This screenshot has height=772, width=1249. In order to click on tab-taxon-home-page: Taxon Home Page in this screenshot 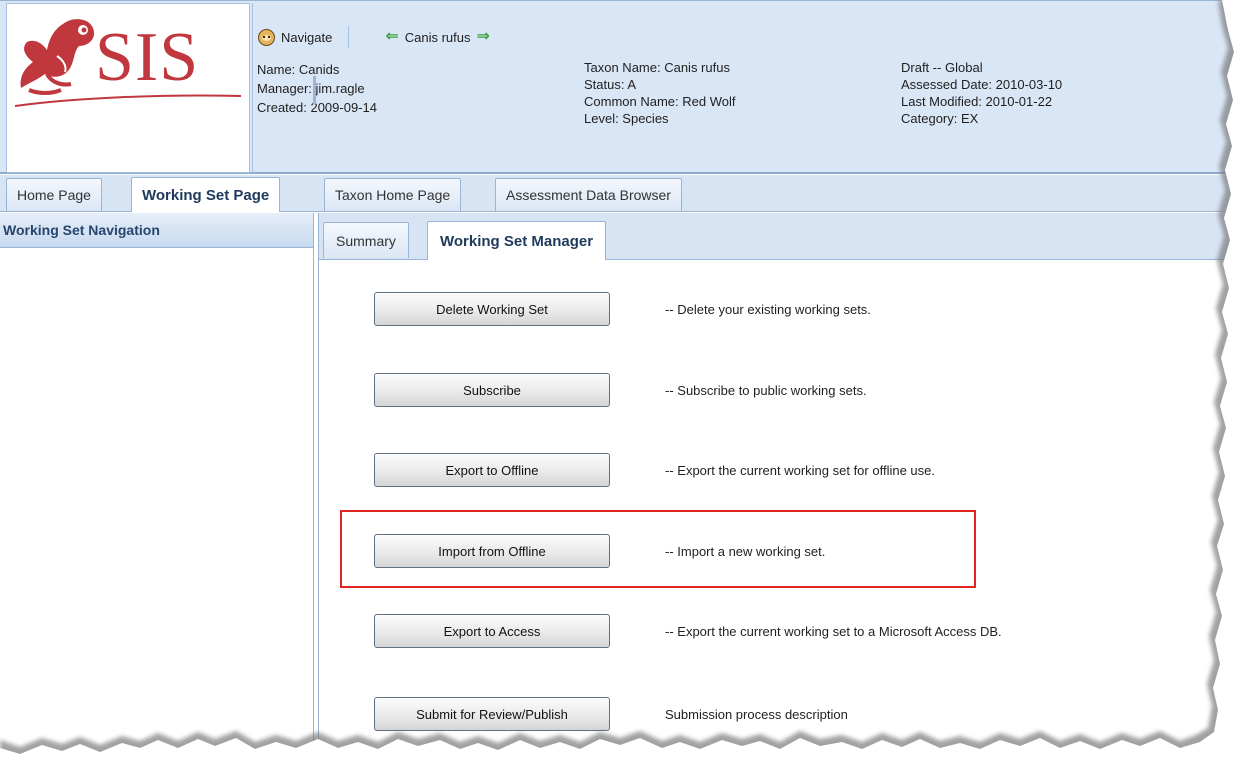, I will do `click(393, 194)`.